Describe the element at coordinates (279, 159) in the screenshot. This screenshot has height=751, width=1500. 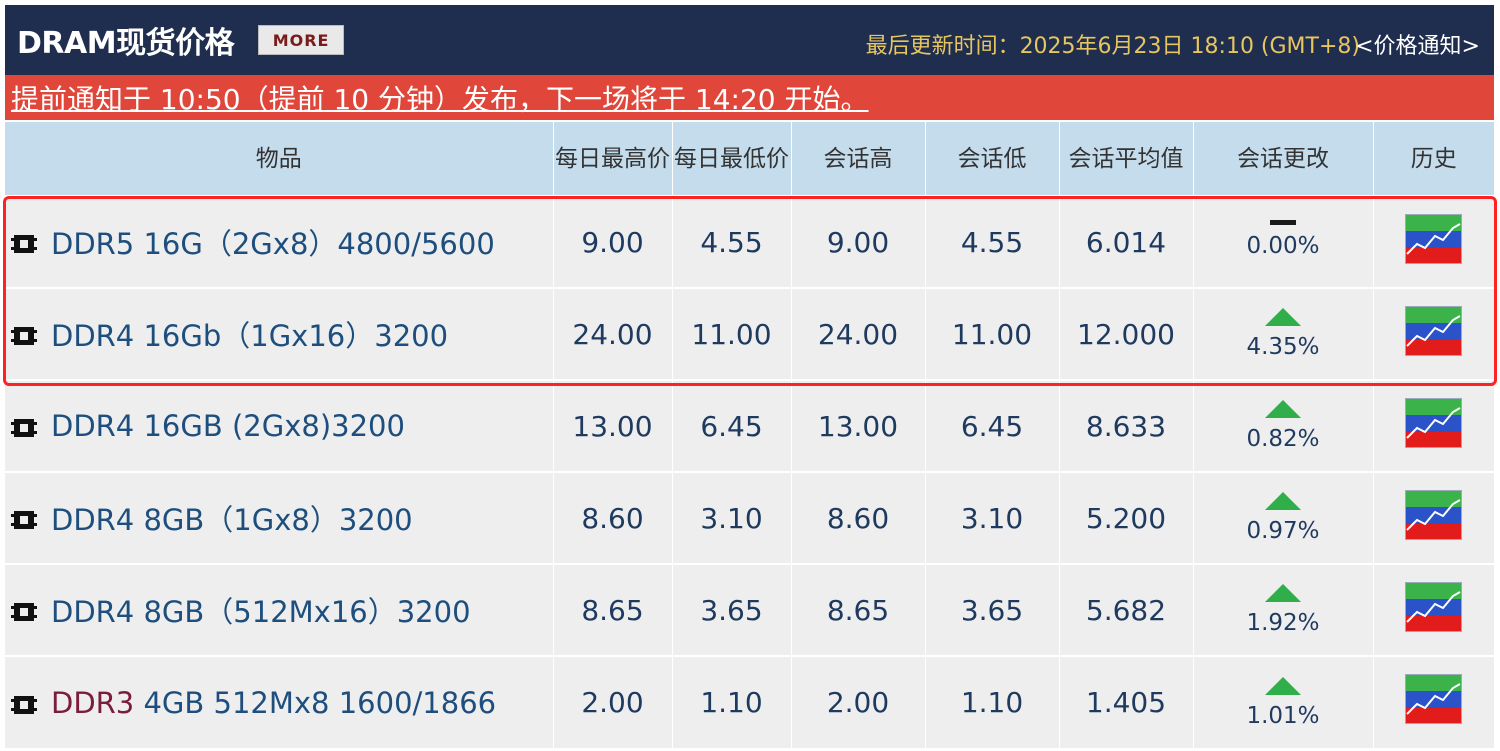
I see `col-header-item: 物品` at that location.